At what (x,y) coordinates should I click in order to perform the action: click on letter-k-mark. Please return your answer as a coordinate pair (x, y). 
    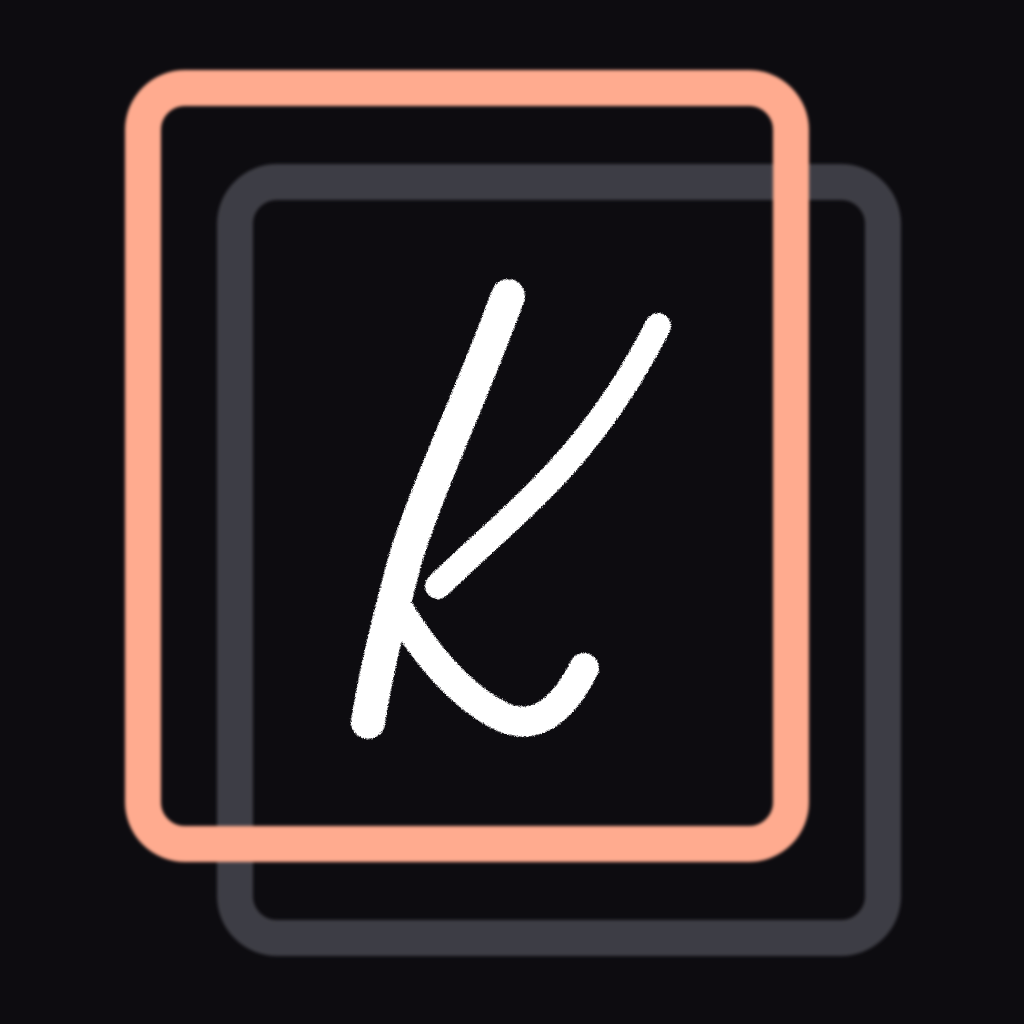
    Looking at the image, I should click on (511, 509).